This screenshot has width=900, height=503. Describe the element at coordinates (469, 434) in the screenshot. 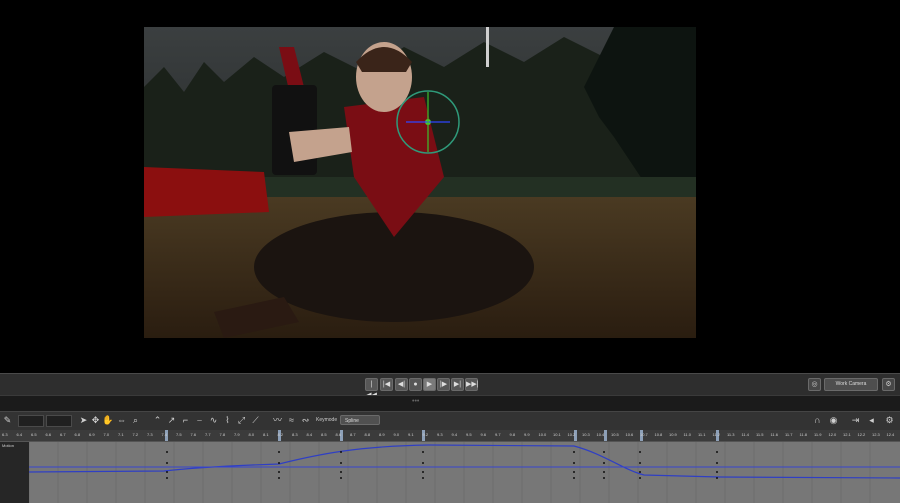

I see `time-tick-label: 9.5` at that location.